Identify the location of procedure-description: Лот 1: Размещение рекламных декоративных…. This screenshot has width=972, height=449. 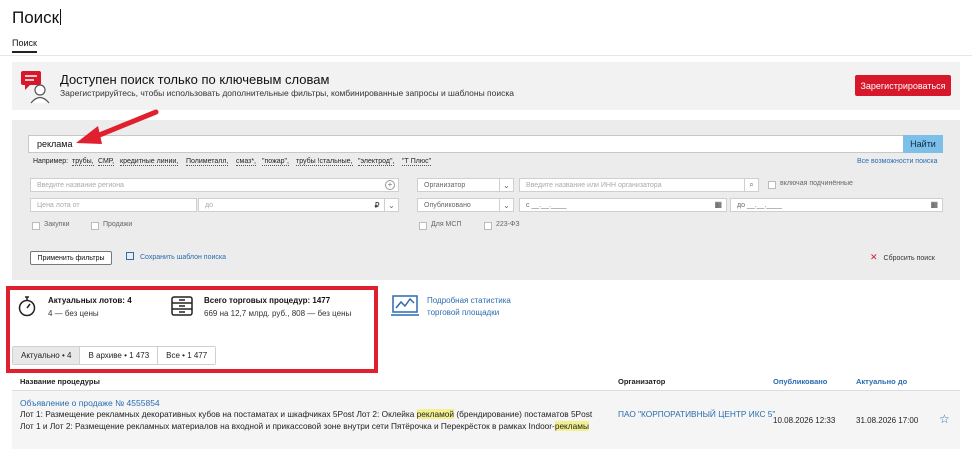
(306, 420).